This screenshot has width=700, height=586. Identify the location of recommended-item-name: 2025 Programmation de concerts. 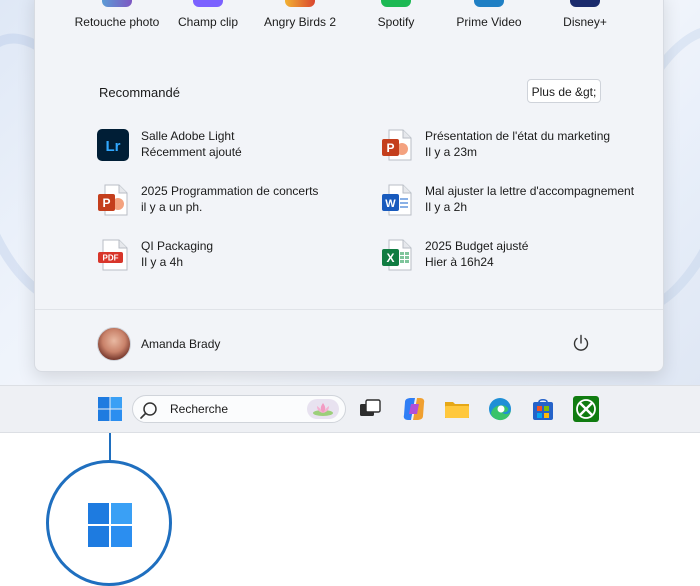
(230, 191).